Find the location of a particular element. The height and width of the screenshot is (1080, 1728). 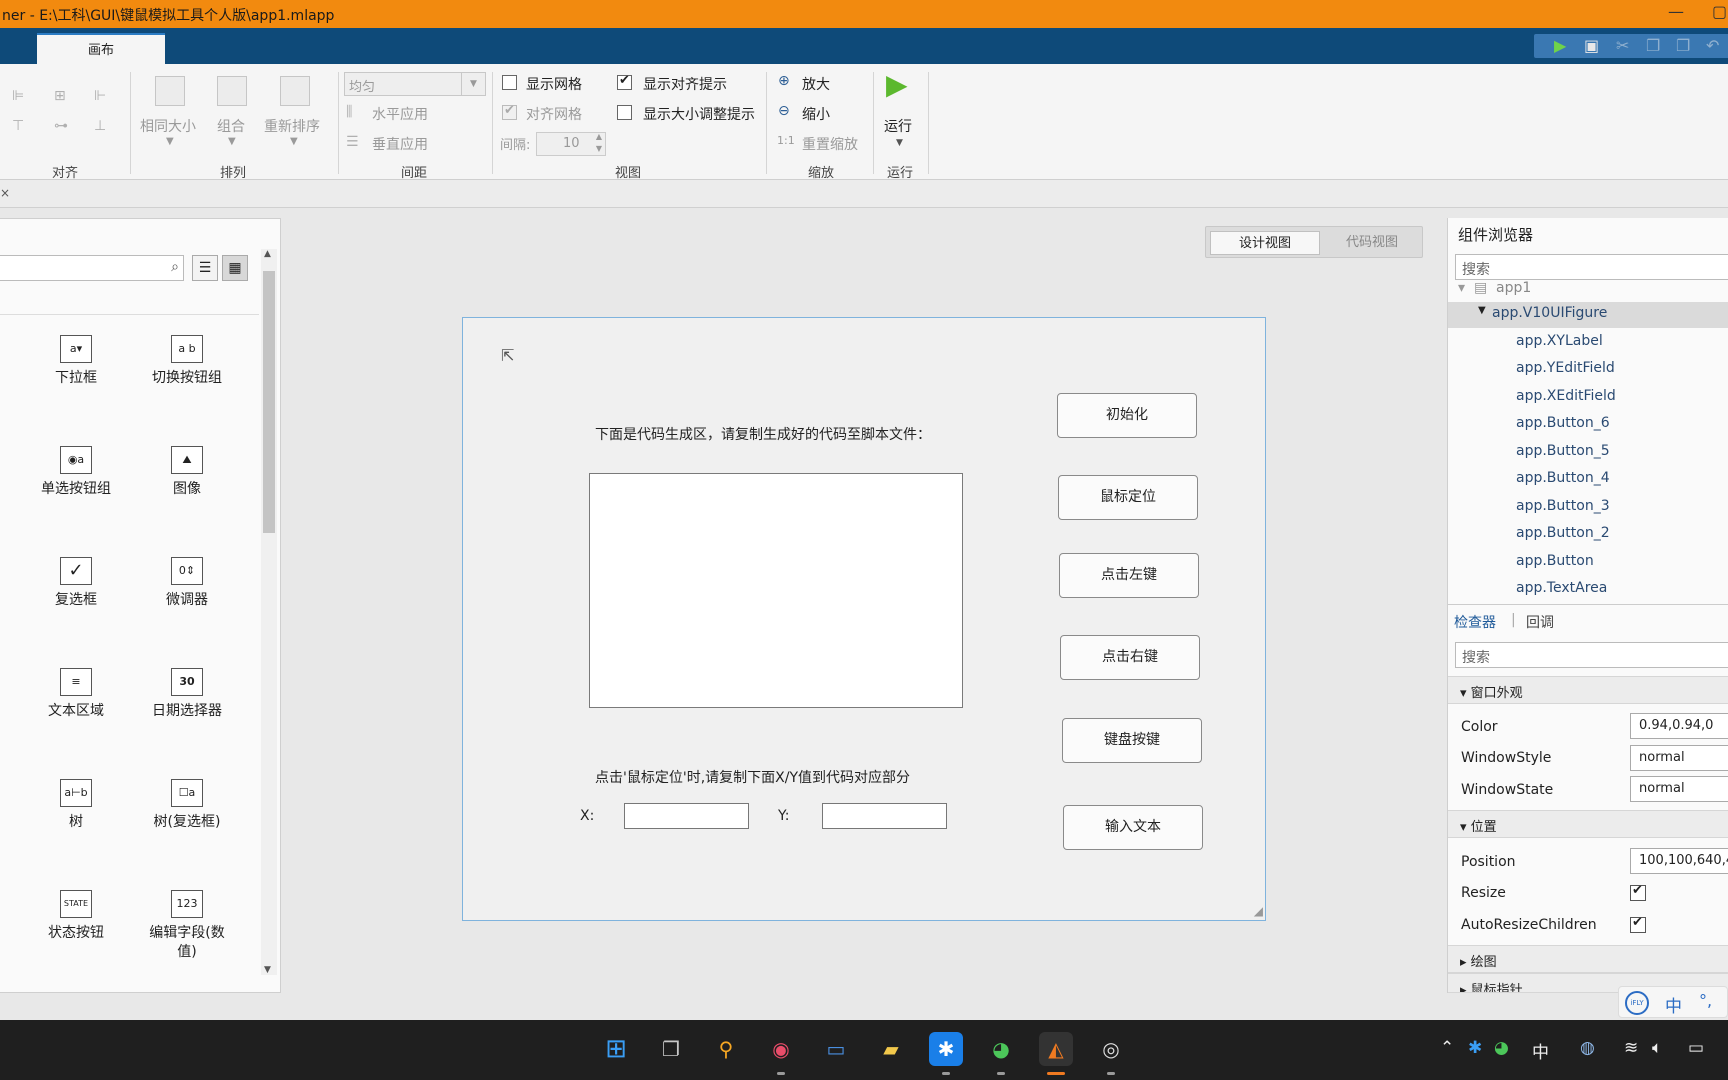

section-plotting: ▸ 绘图 is located at coordinates (1588, 959).